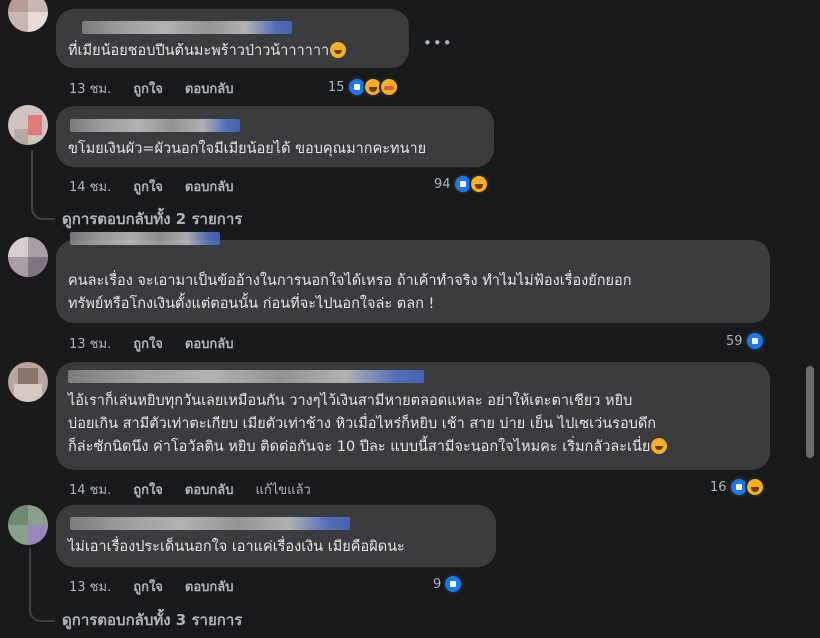 Image resolution: width=820 pixels, height=638 pixels. What do you see at coordinates (461, 184) in the screenshot?
I see `reaction-summary: 94` at bounding box center [461, 184].